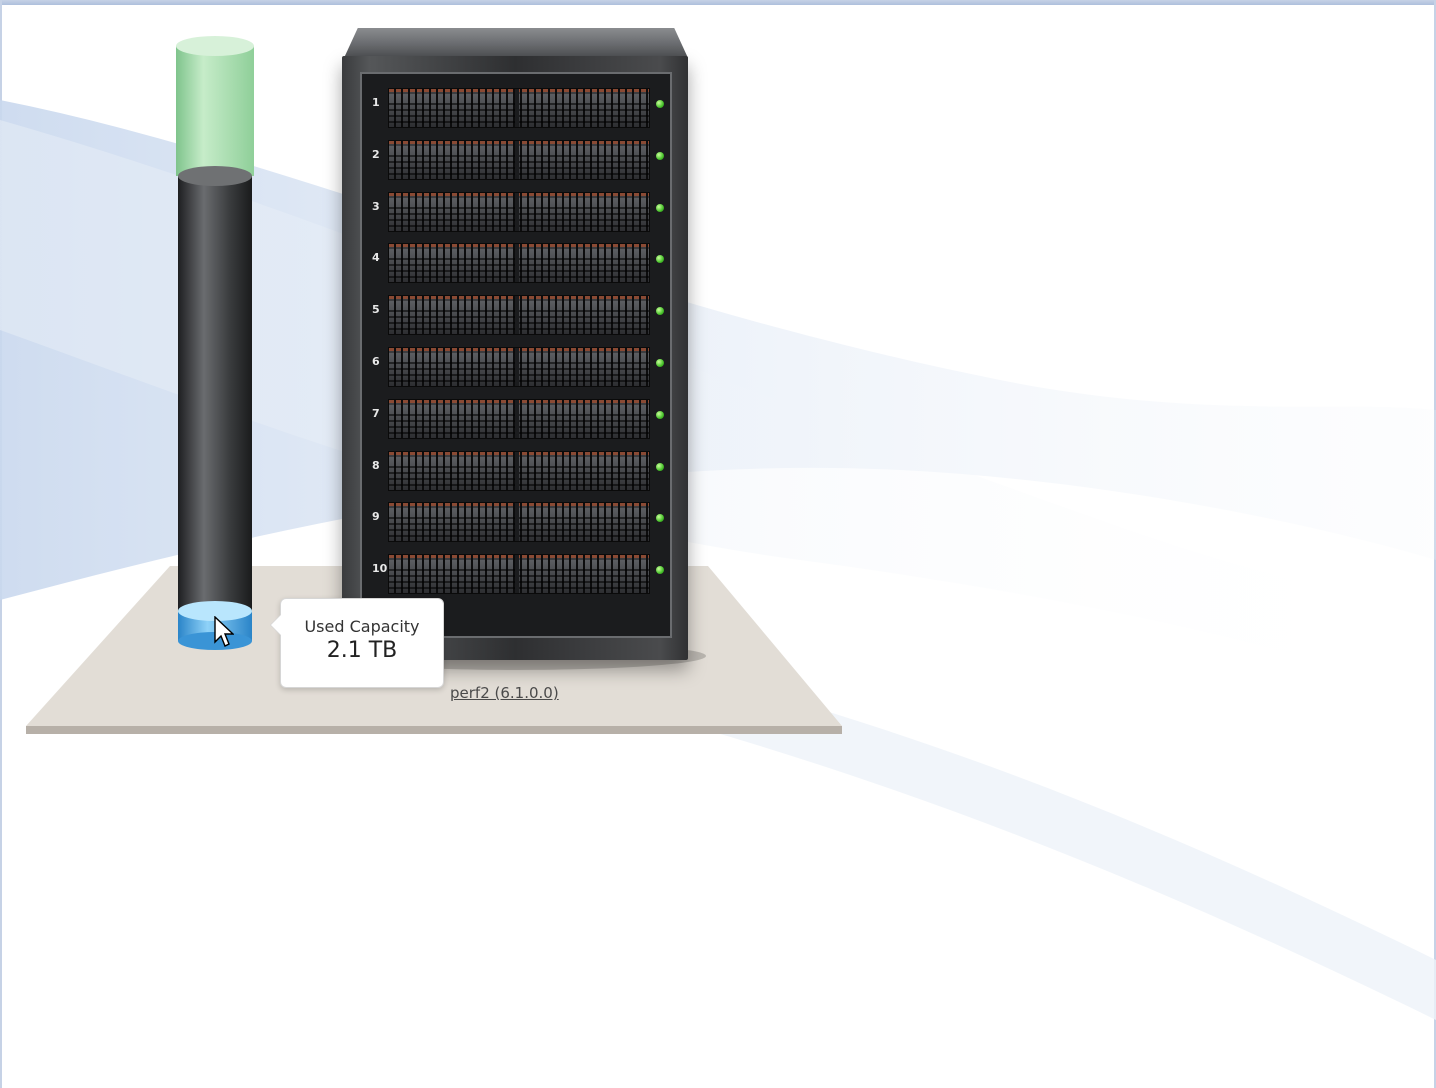  What do you see at coordinates (362, 650) in the screenshot?
I see `tooltip-value: 2.1 TB` at bounding box center [362, 650].